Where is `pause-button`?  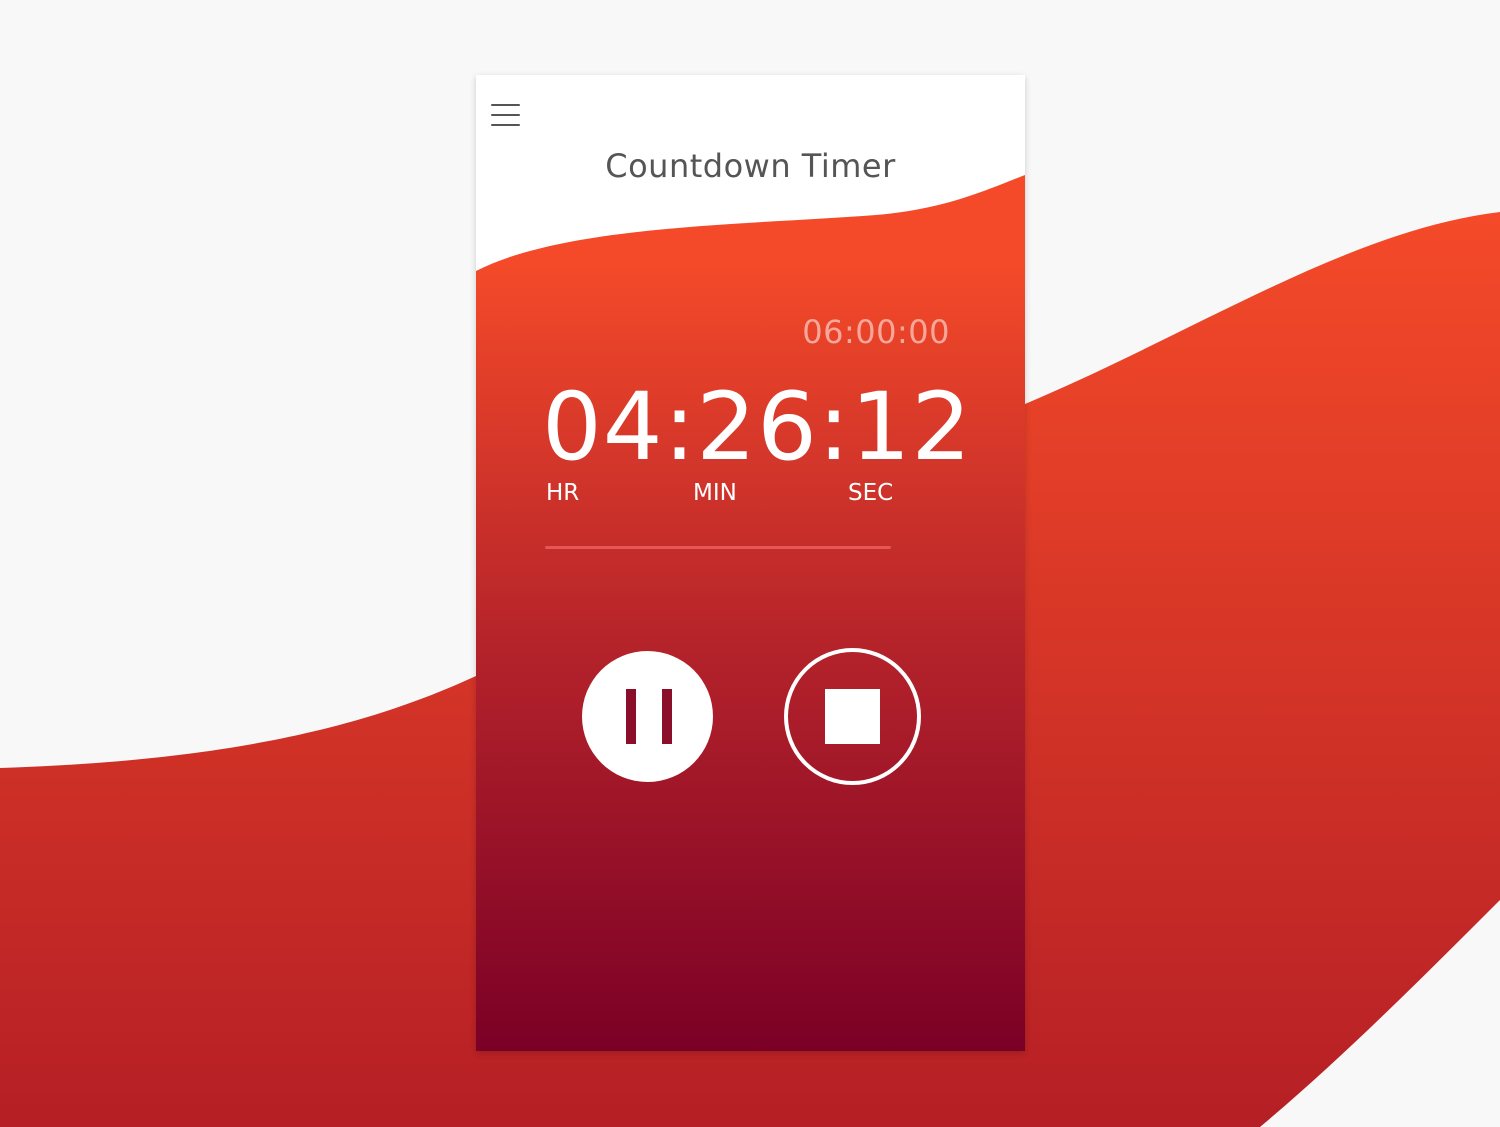
pause-button is located at coordinates (647, 716).